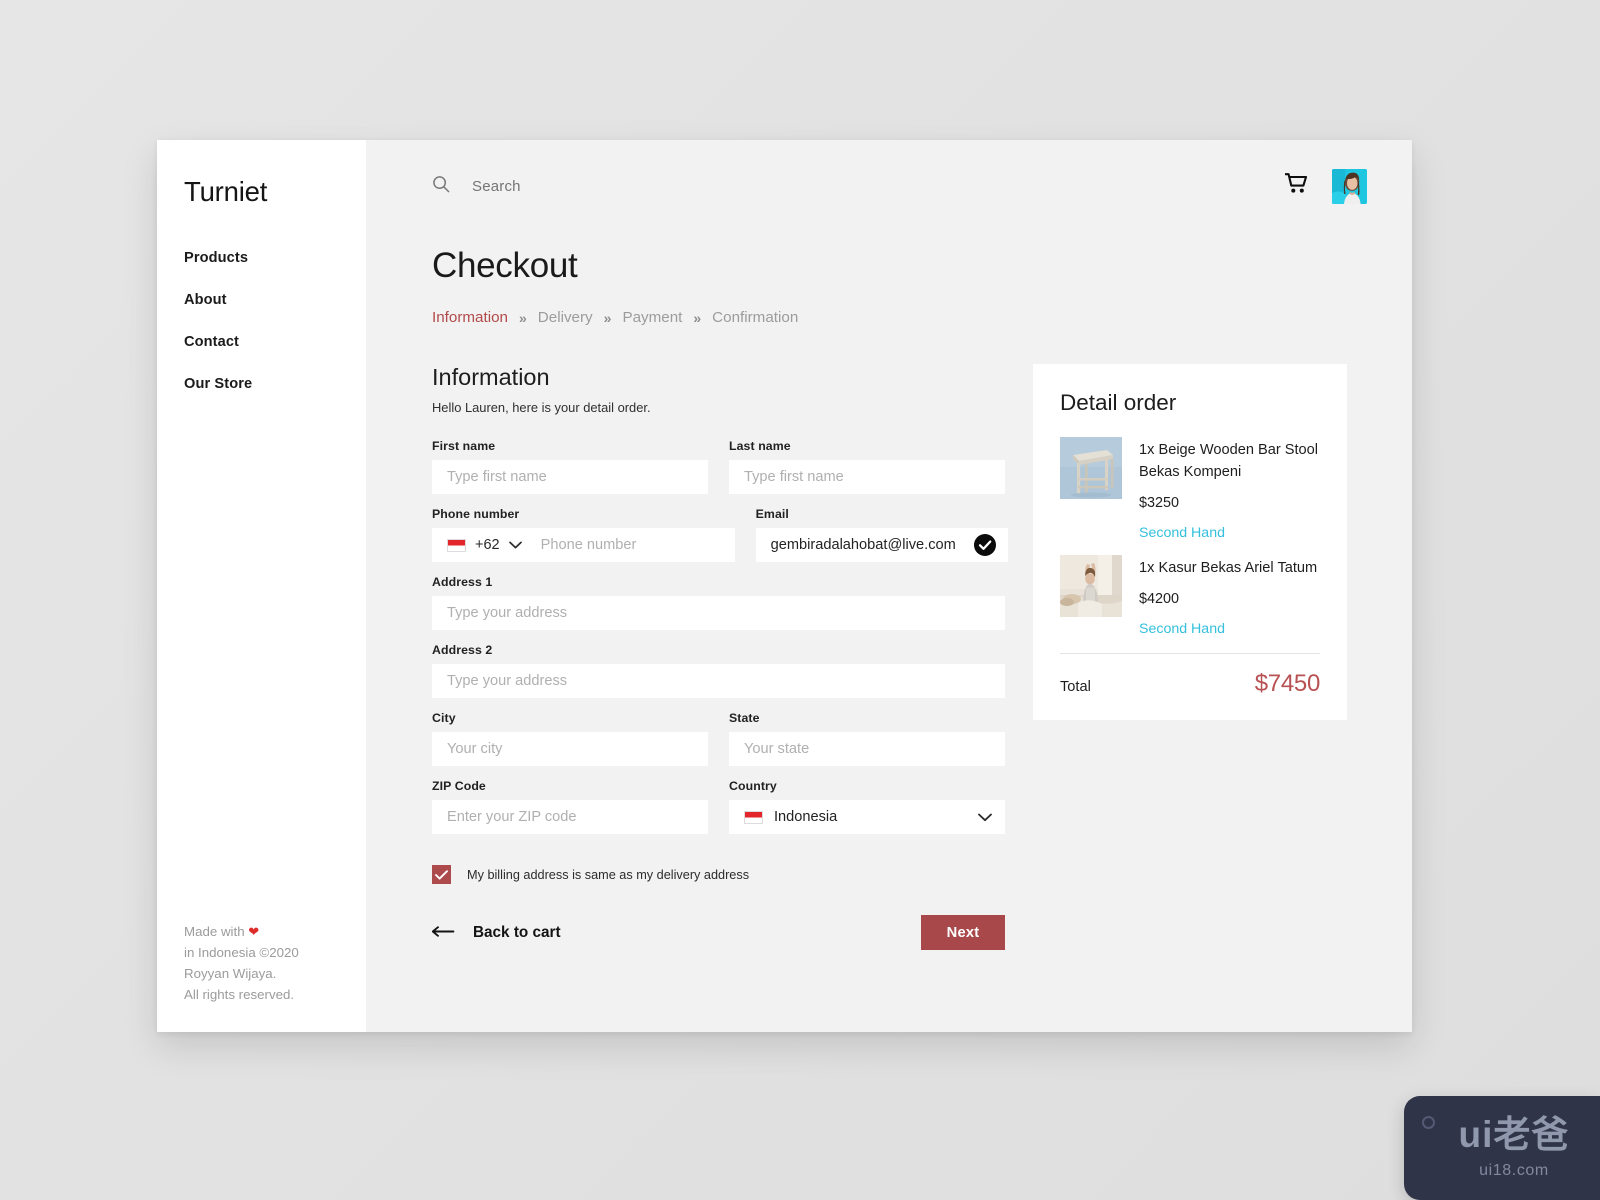 Image resolution: width=1600 pixels, height=1200 pixels. What do you see at coordinates (1287, 683) in the screenshot?
I see `order-total-value: $7450` at bounding box center [1287, 683].